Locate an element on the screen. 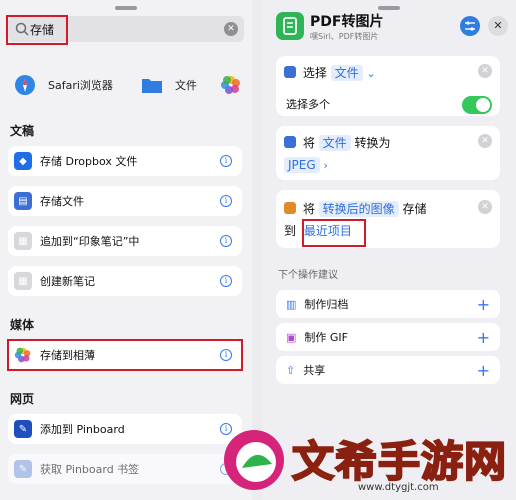 This screenshot has height=500, width=516. action-label: 存储文件 is located at coordinates (62, 201).